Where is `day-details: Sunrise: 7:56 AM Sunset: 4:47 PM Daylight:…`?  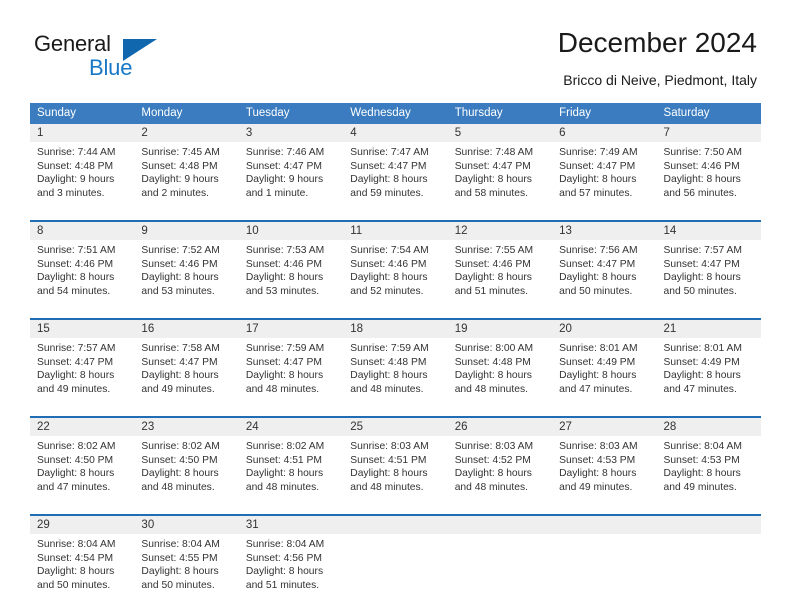 day-details: Sunrise: 7:56 AM Sunset: 4:47 PM Daylight:… is located at coordinates (604, 269).